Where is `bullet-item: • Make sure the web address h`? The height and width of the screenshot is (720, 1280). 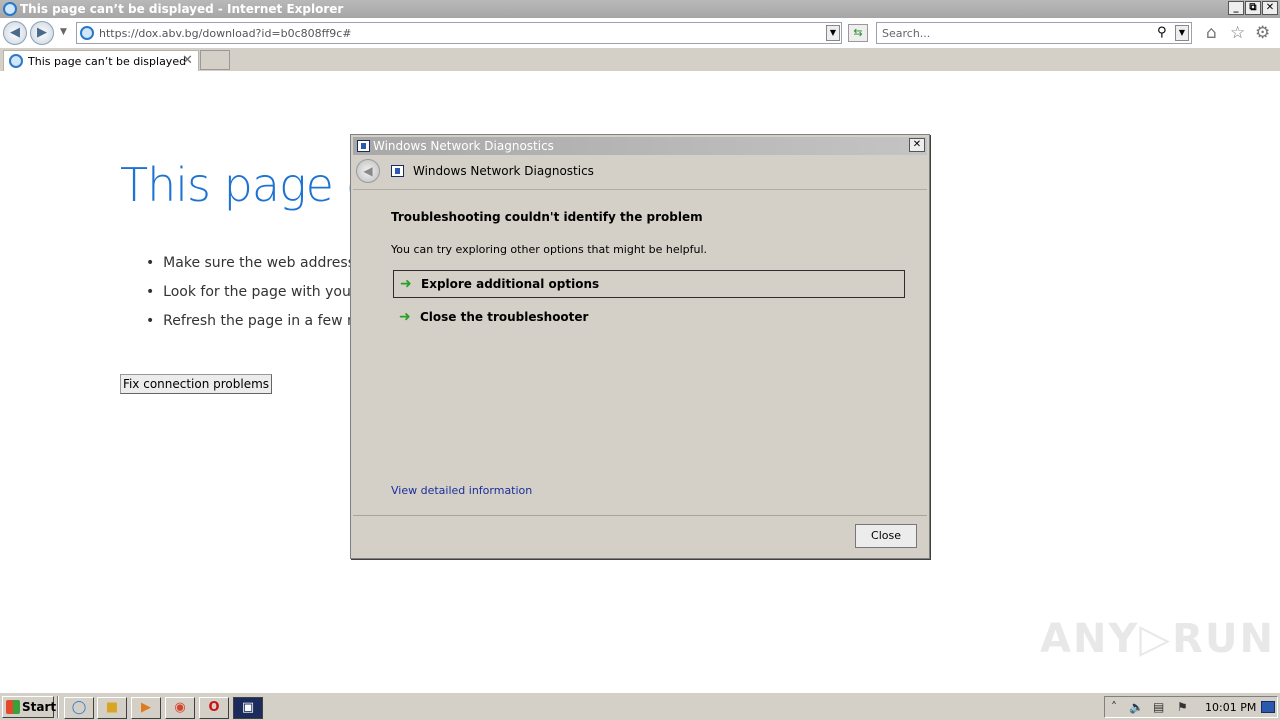
bullet-item: • Make sure the web address h is located at coordinates (257, 263).